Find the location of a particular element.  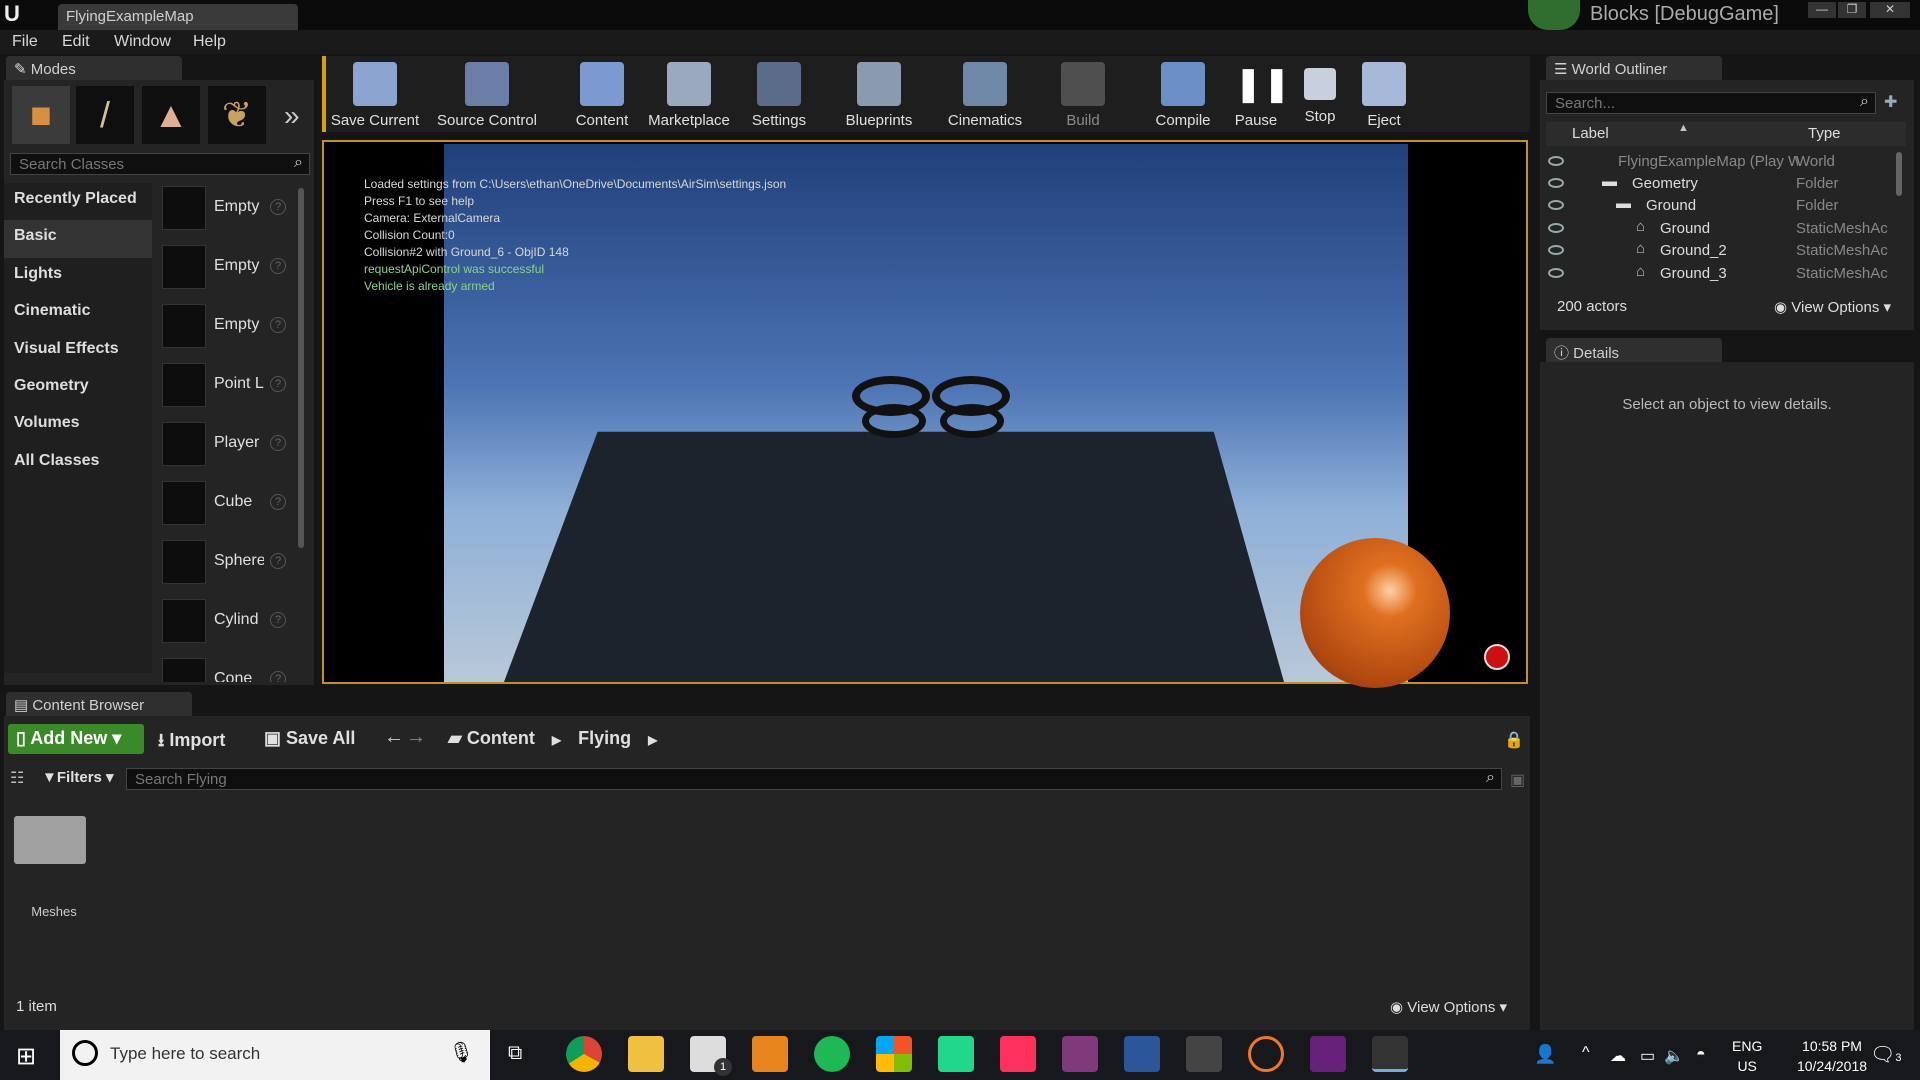

unreal-logo-icon: U is located at coordinates (16, 15).